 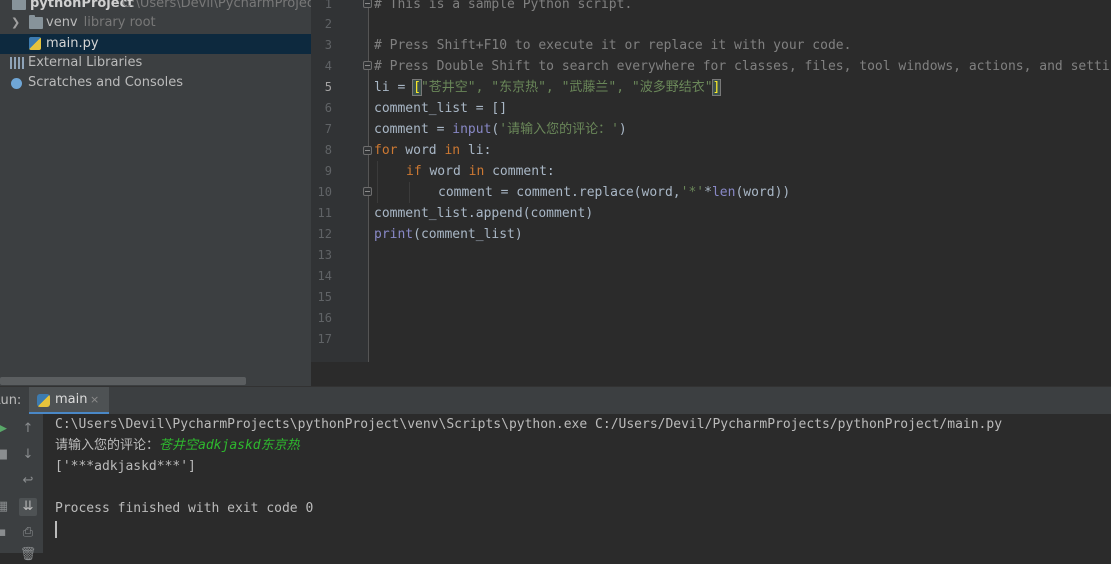 I want to click on line-number: 7, so click(x=328, y=129).